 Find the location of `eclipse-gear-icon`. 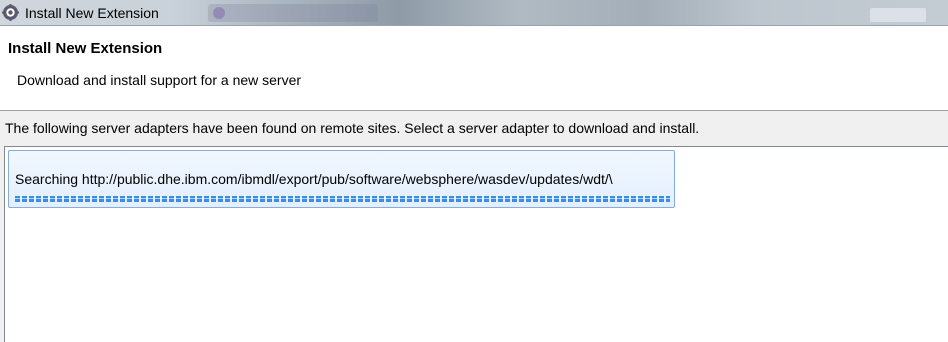

eclipse-gear-icon is located at coordinates (10, 12).